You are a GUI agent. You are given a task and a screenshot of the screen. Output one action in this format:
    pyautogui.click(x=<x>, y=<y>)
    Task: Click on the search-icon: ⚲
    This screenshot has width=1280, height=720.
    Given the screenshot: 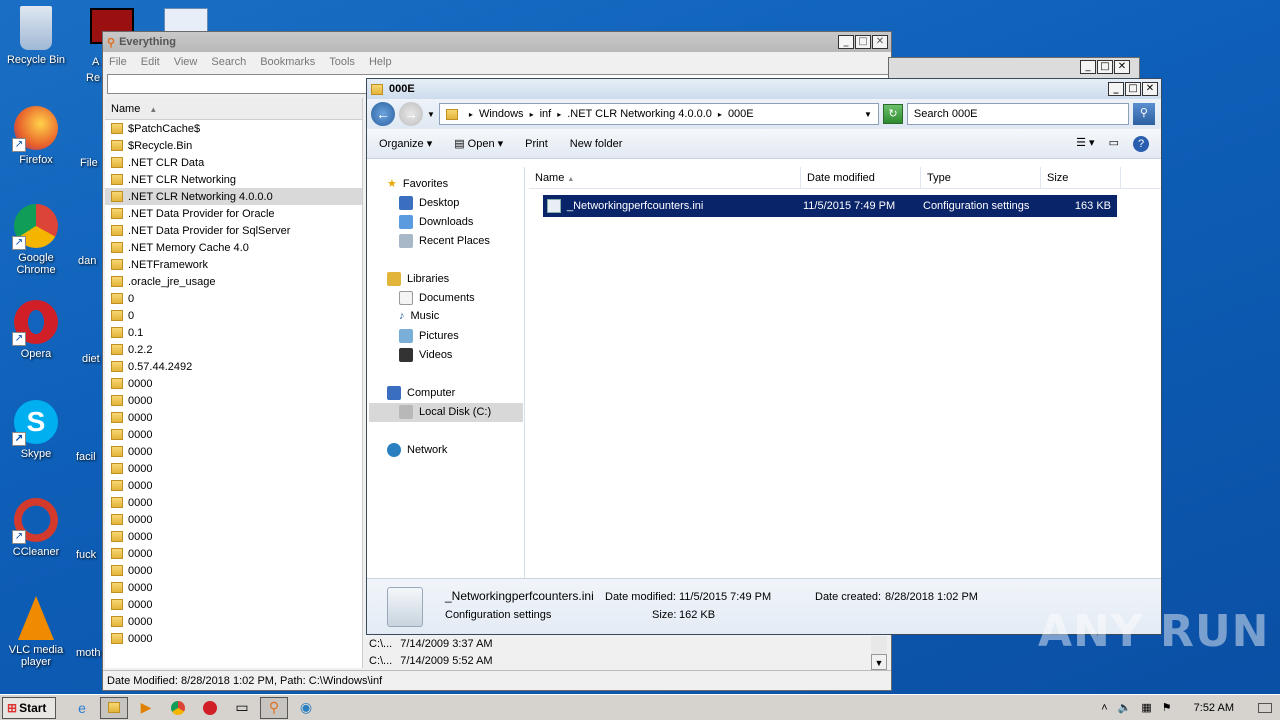 What is the action you would take?
    pyautogui.click(x=1143, y=114)
    